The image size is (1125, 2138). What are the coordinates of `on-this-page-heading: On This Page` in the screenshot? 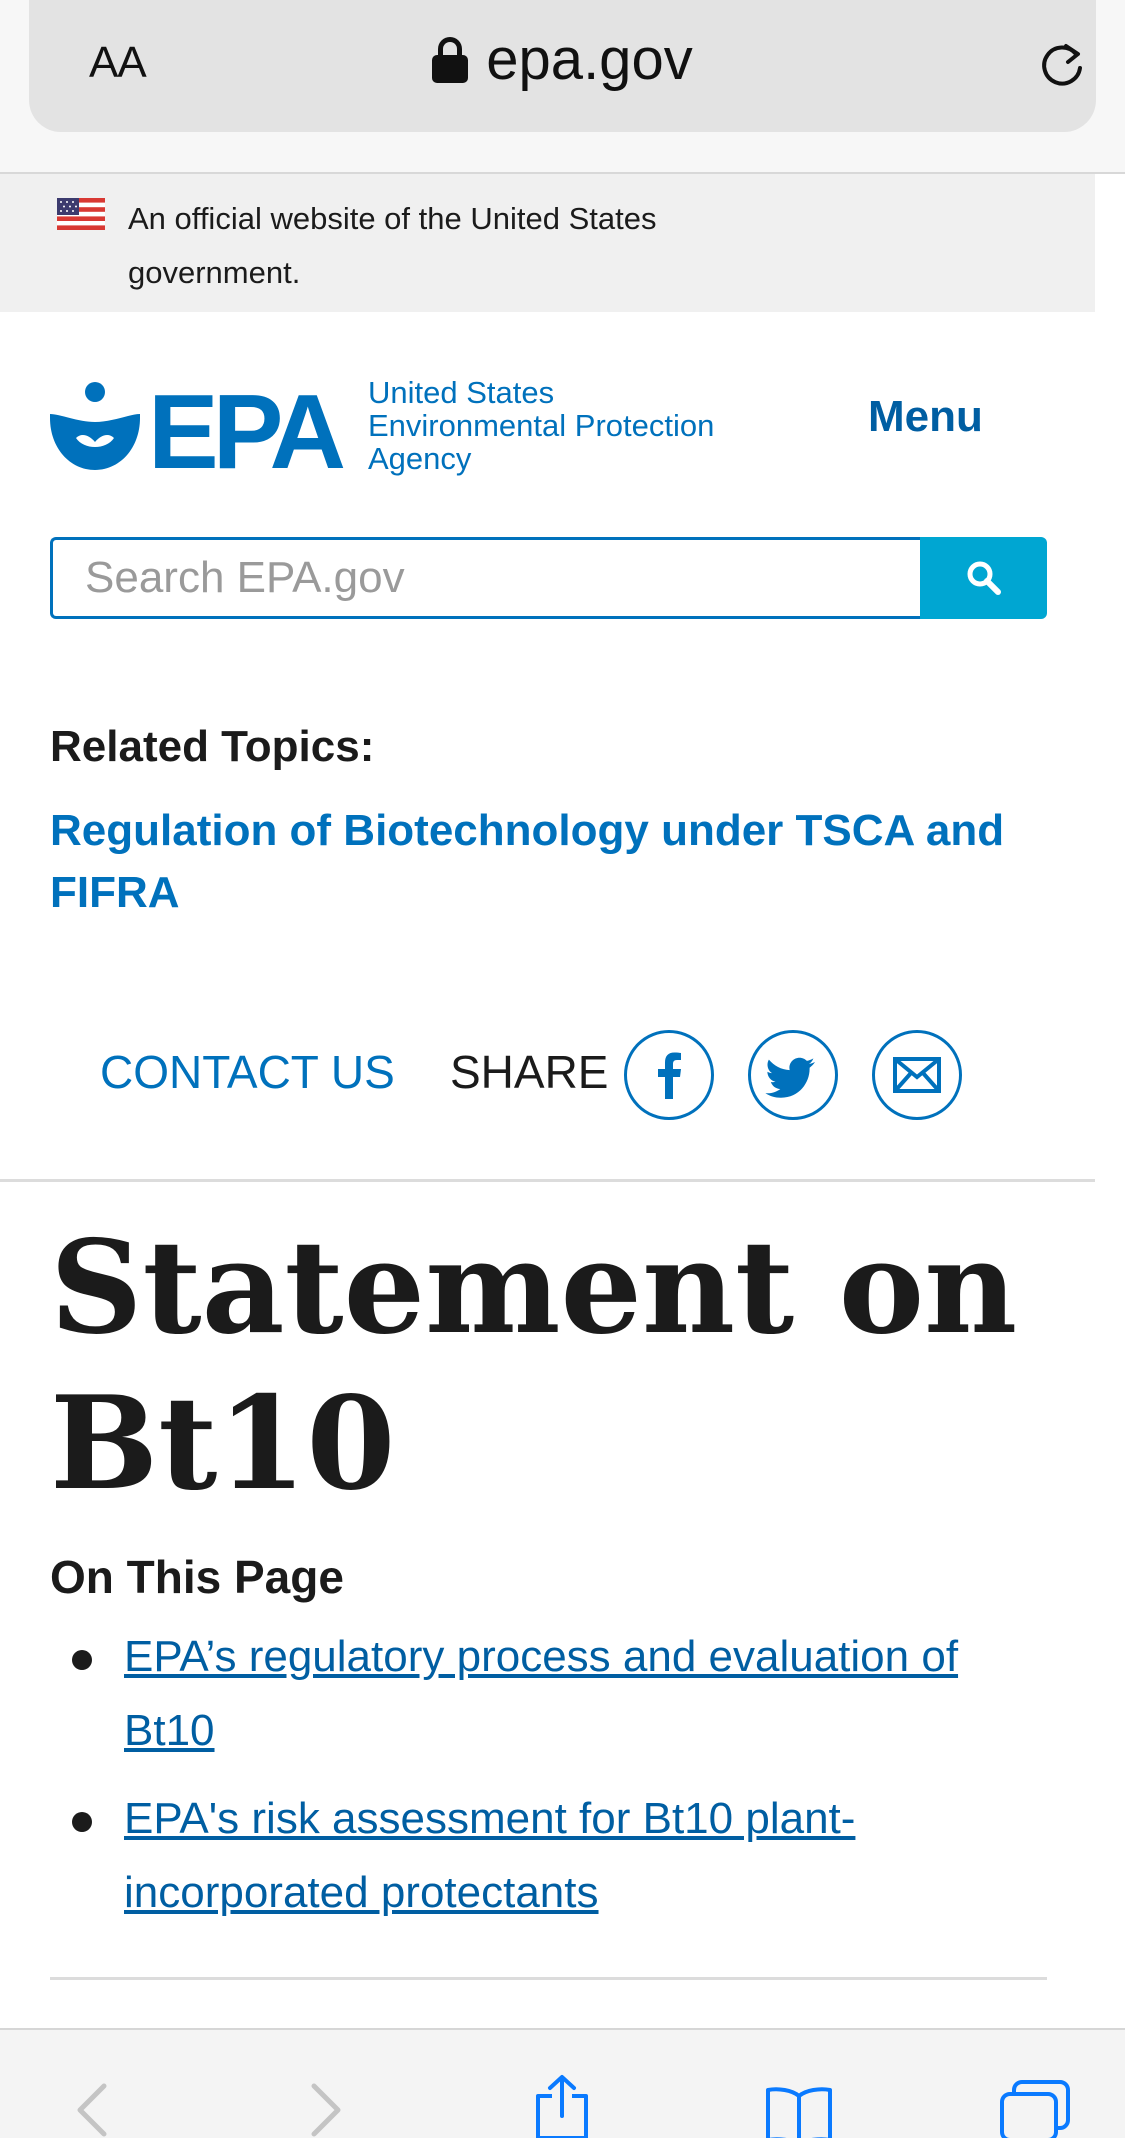 It's located at (197, 1577).